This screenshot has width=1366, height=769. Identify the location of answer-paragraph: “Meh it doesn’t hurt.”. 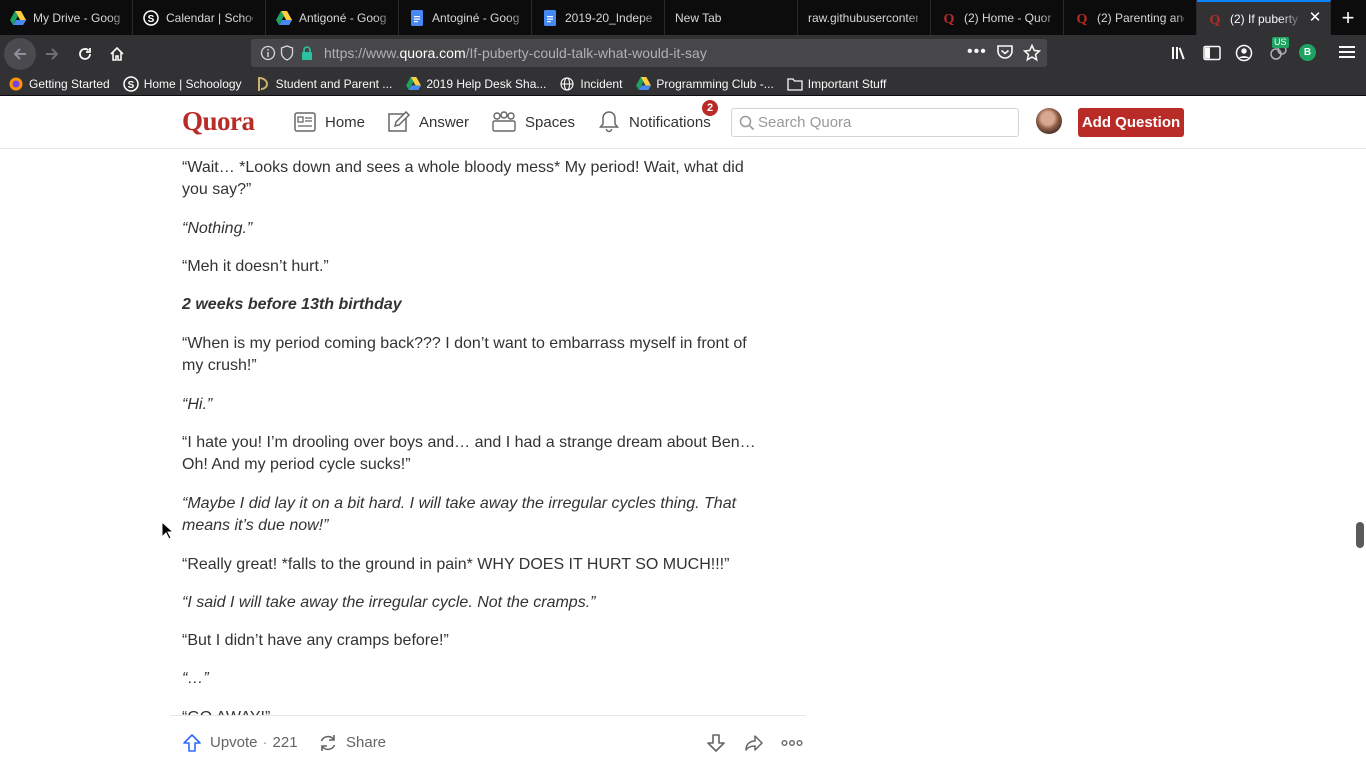
(255, 266).